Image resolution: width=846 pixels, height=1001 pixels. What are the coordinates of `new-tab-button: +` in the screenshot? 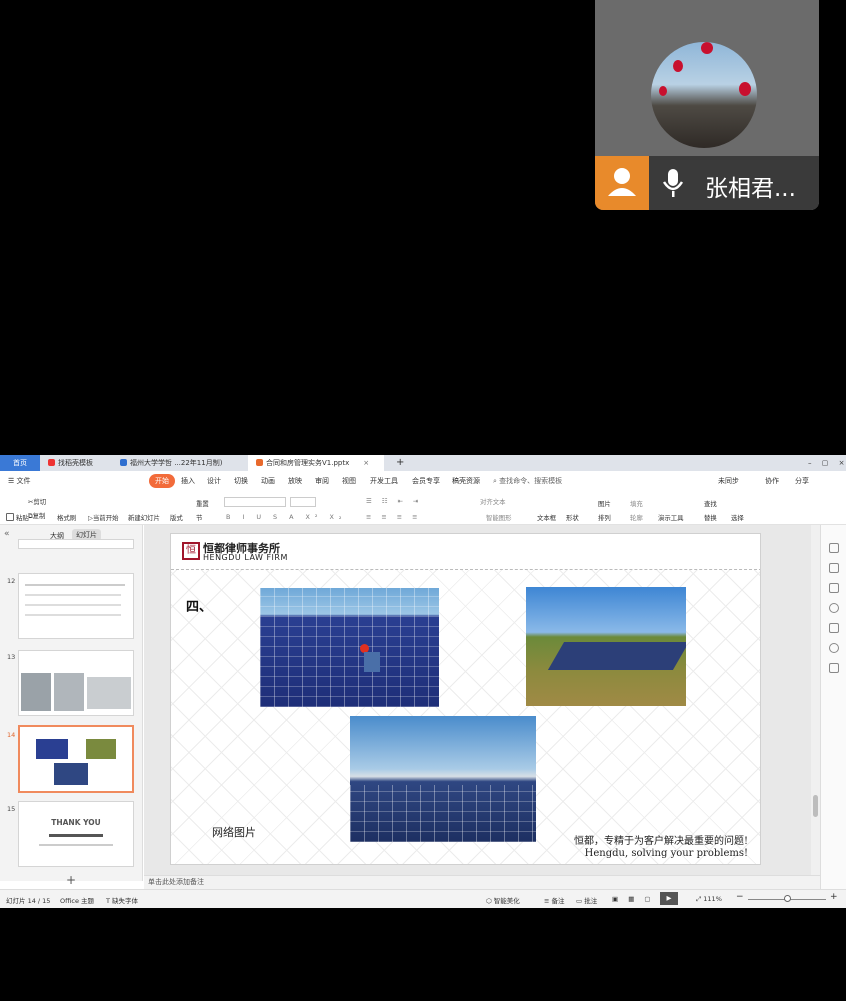 It's located at (396, 463).